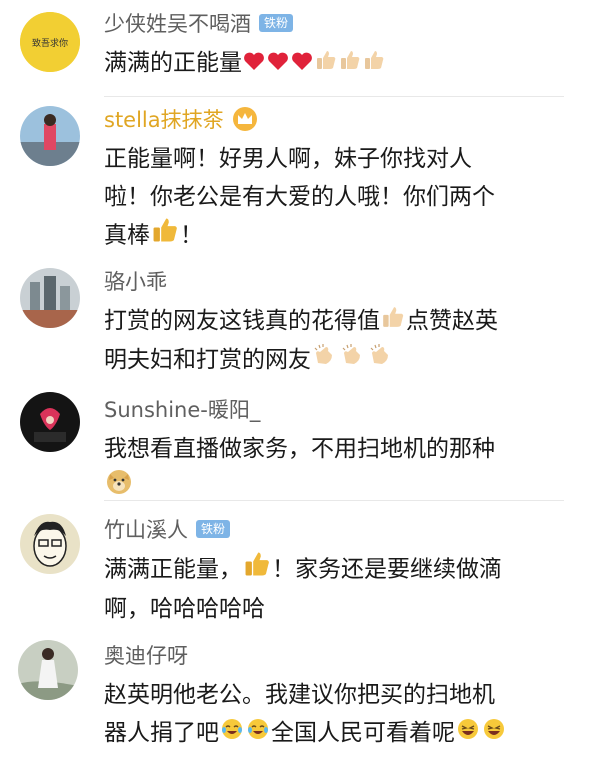 The height and width of the screenshot is (768, 589). Describe the element at coordinates (146, 655) in the screenshot. I see `username: 奥迪仔呀` at that location.